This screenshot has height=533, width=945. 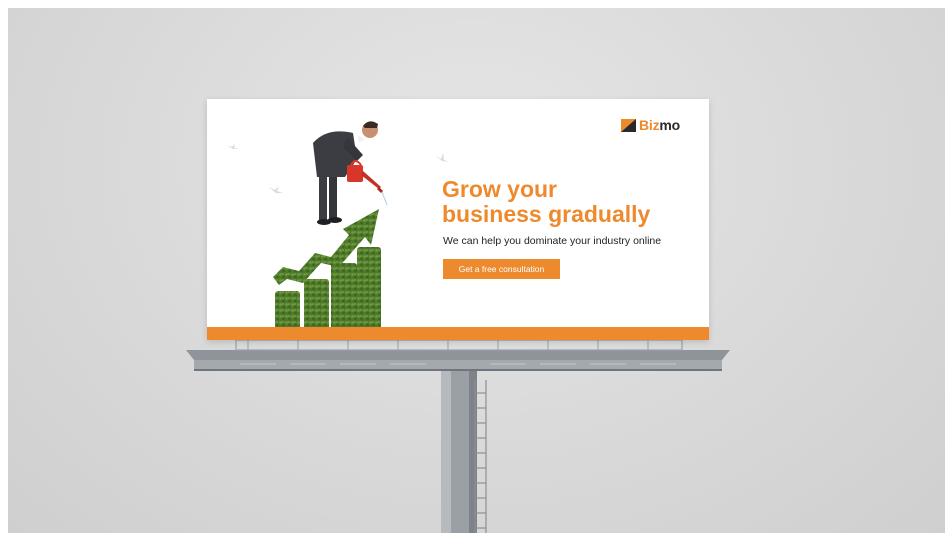 I want to click on catwalk, so click(x=458, y=355).